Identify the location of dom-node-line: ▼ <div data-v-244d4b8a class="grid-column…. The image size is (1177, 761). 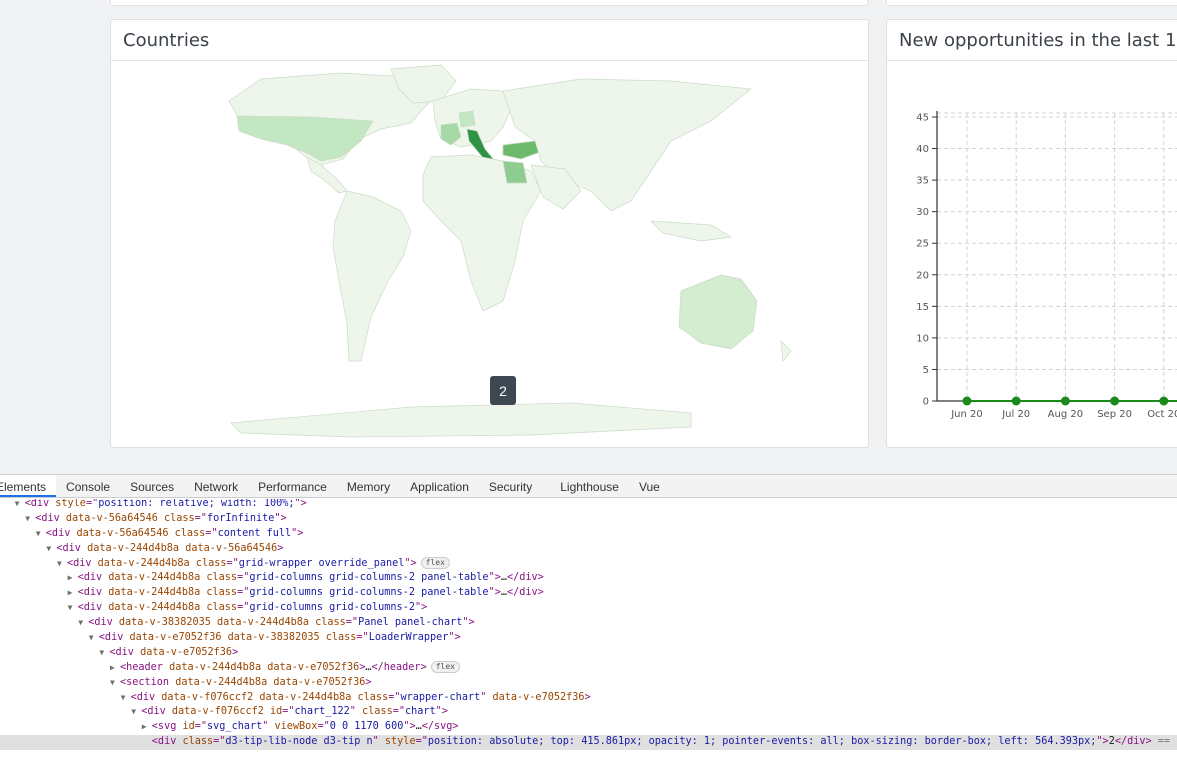
(588, 608).